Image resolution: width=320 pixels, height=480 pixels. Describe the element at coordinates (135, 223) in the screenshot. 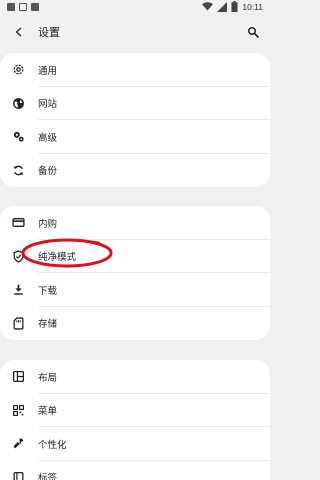

I see `settings-item-purchase: 内购` at that location.